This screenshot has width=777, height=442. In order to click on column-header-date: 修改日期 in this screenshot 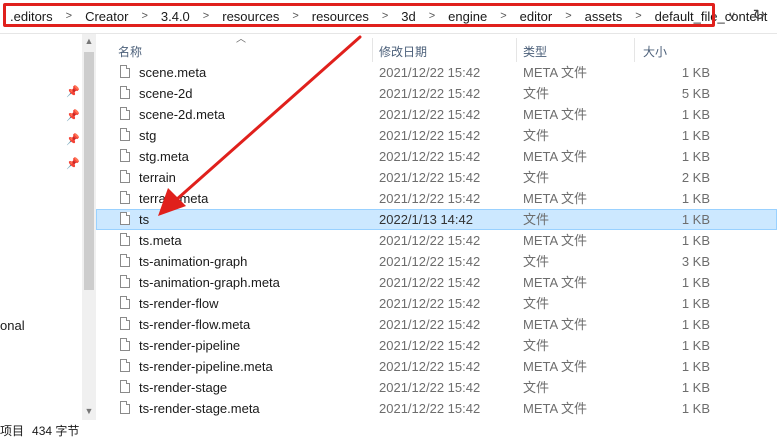, I will do `click(403, 48)`.